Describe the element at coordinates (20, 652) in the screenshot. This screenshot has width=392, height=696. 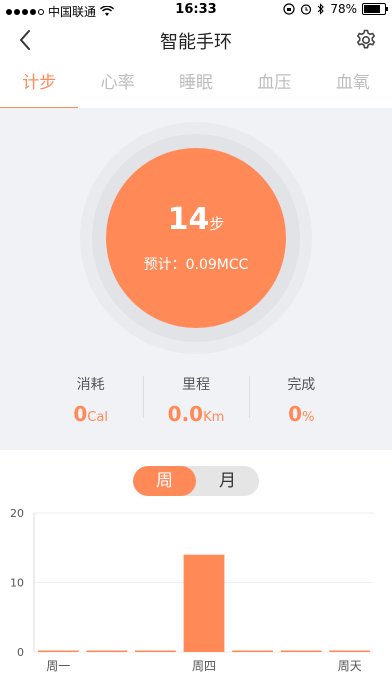
I see `y-tick-label: 0` at that location.